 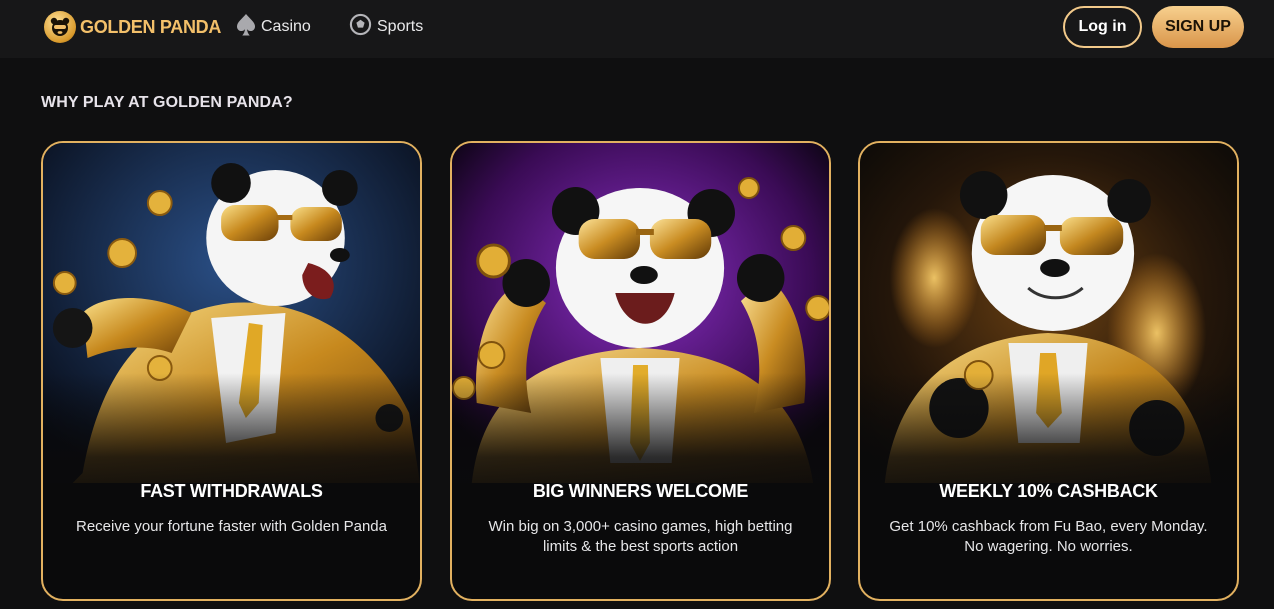 What do you see at coordinates (1198, 27) in the screenshot?
I see `signup-button: SIGN UP` at bounding box center [1198, 27].